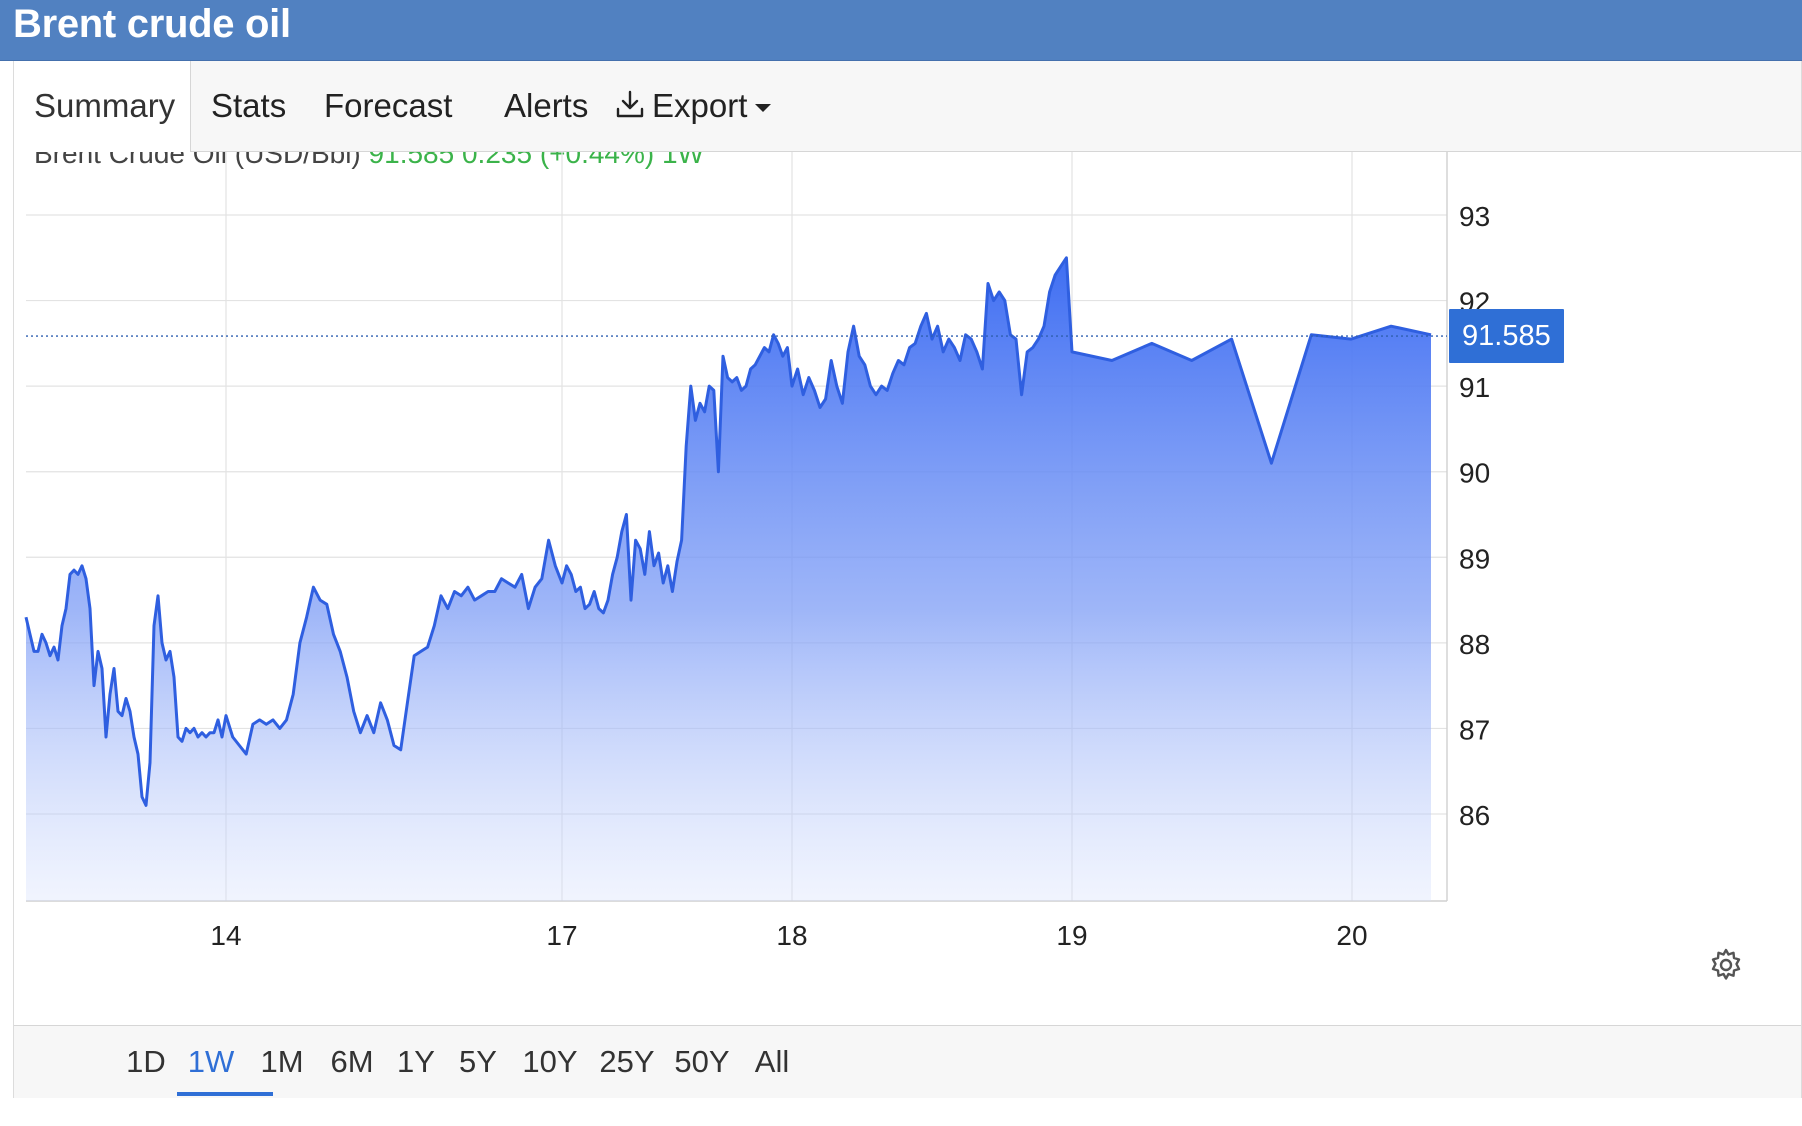 The height and width of the screenshot is (1126, 1802). Describe the element at coordinates (211, 1061) in the screenshot. I see `range-button-1w: 1W` at that location.